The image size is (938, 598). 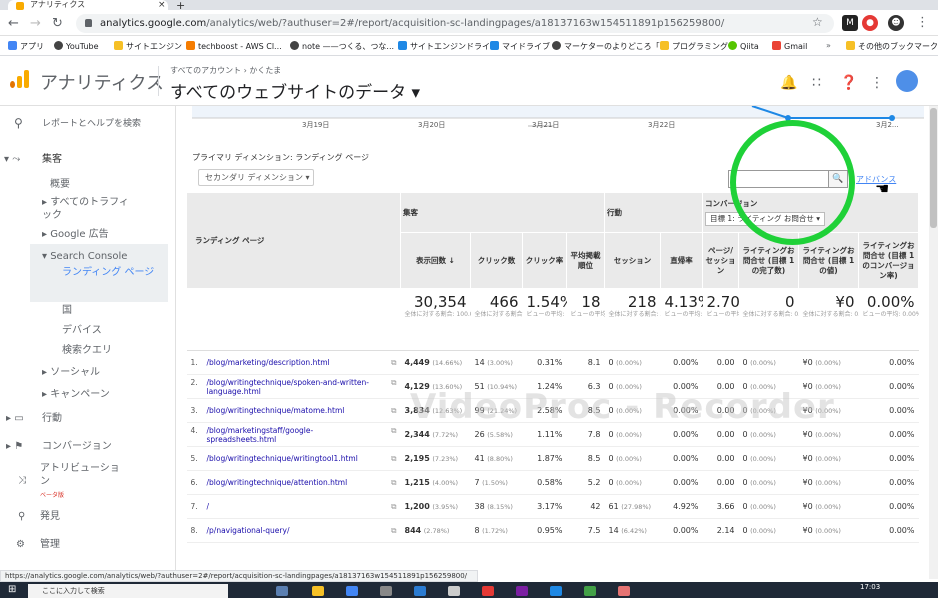 What do you see at coordinates (75, 234) in the screenshot?
I see `sidebar-item-google-ads: ▸ Google 広告` at bounding box center [75, 234].